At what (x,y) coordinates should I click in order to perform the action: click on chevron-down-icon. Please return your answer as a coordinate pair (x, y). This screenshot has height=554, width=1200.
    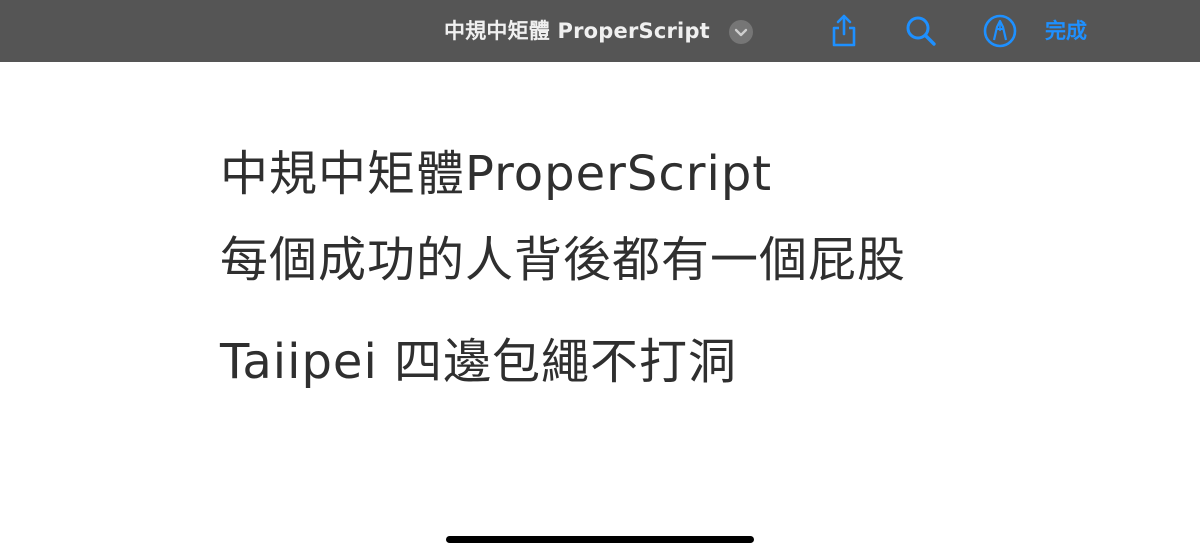
    Looking at the image, I should click on (741, 32).